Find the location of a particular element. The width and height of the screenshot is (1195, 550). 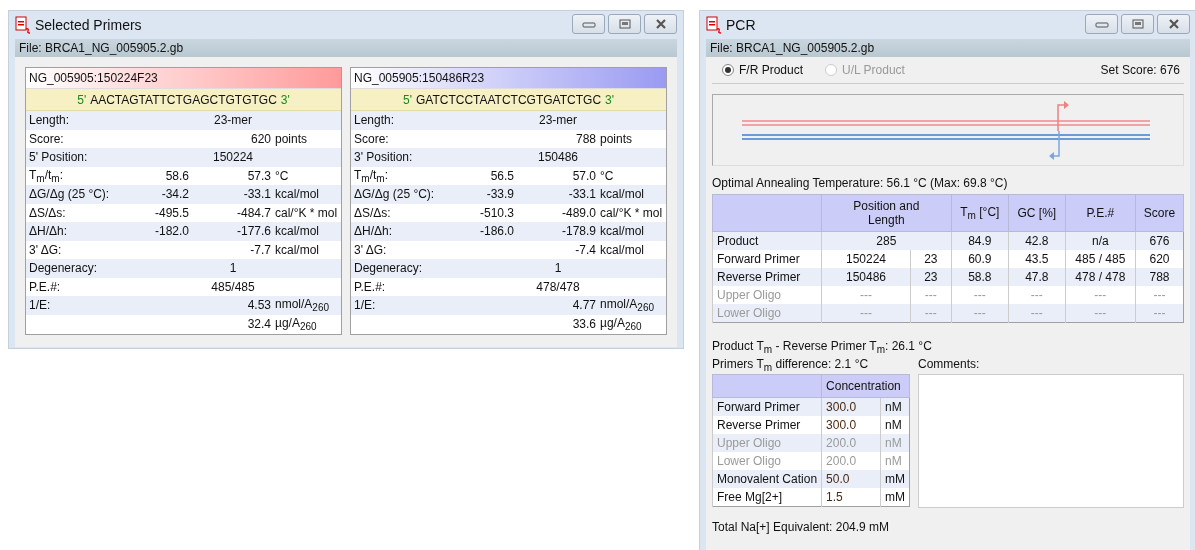

table-cell: 478 / 478 is located at coordinates (1100, 277).